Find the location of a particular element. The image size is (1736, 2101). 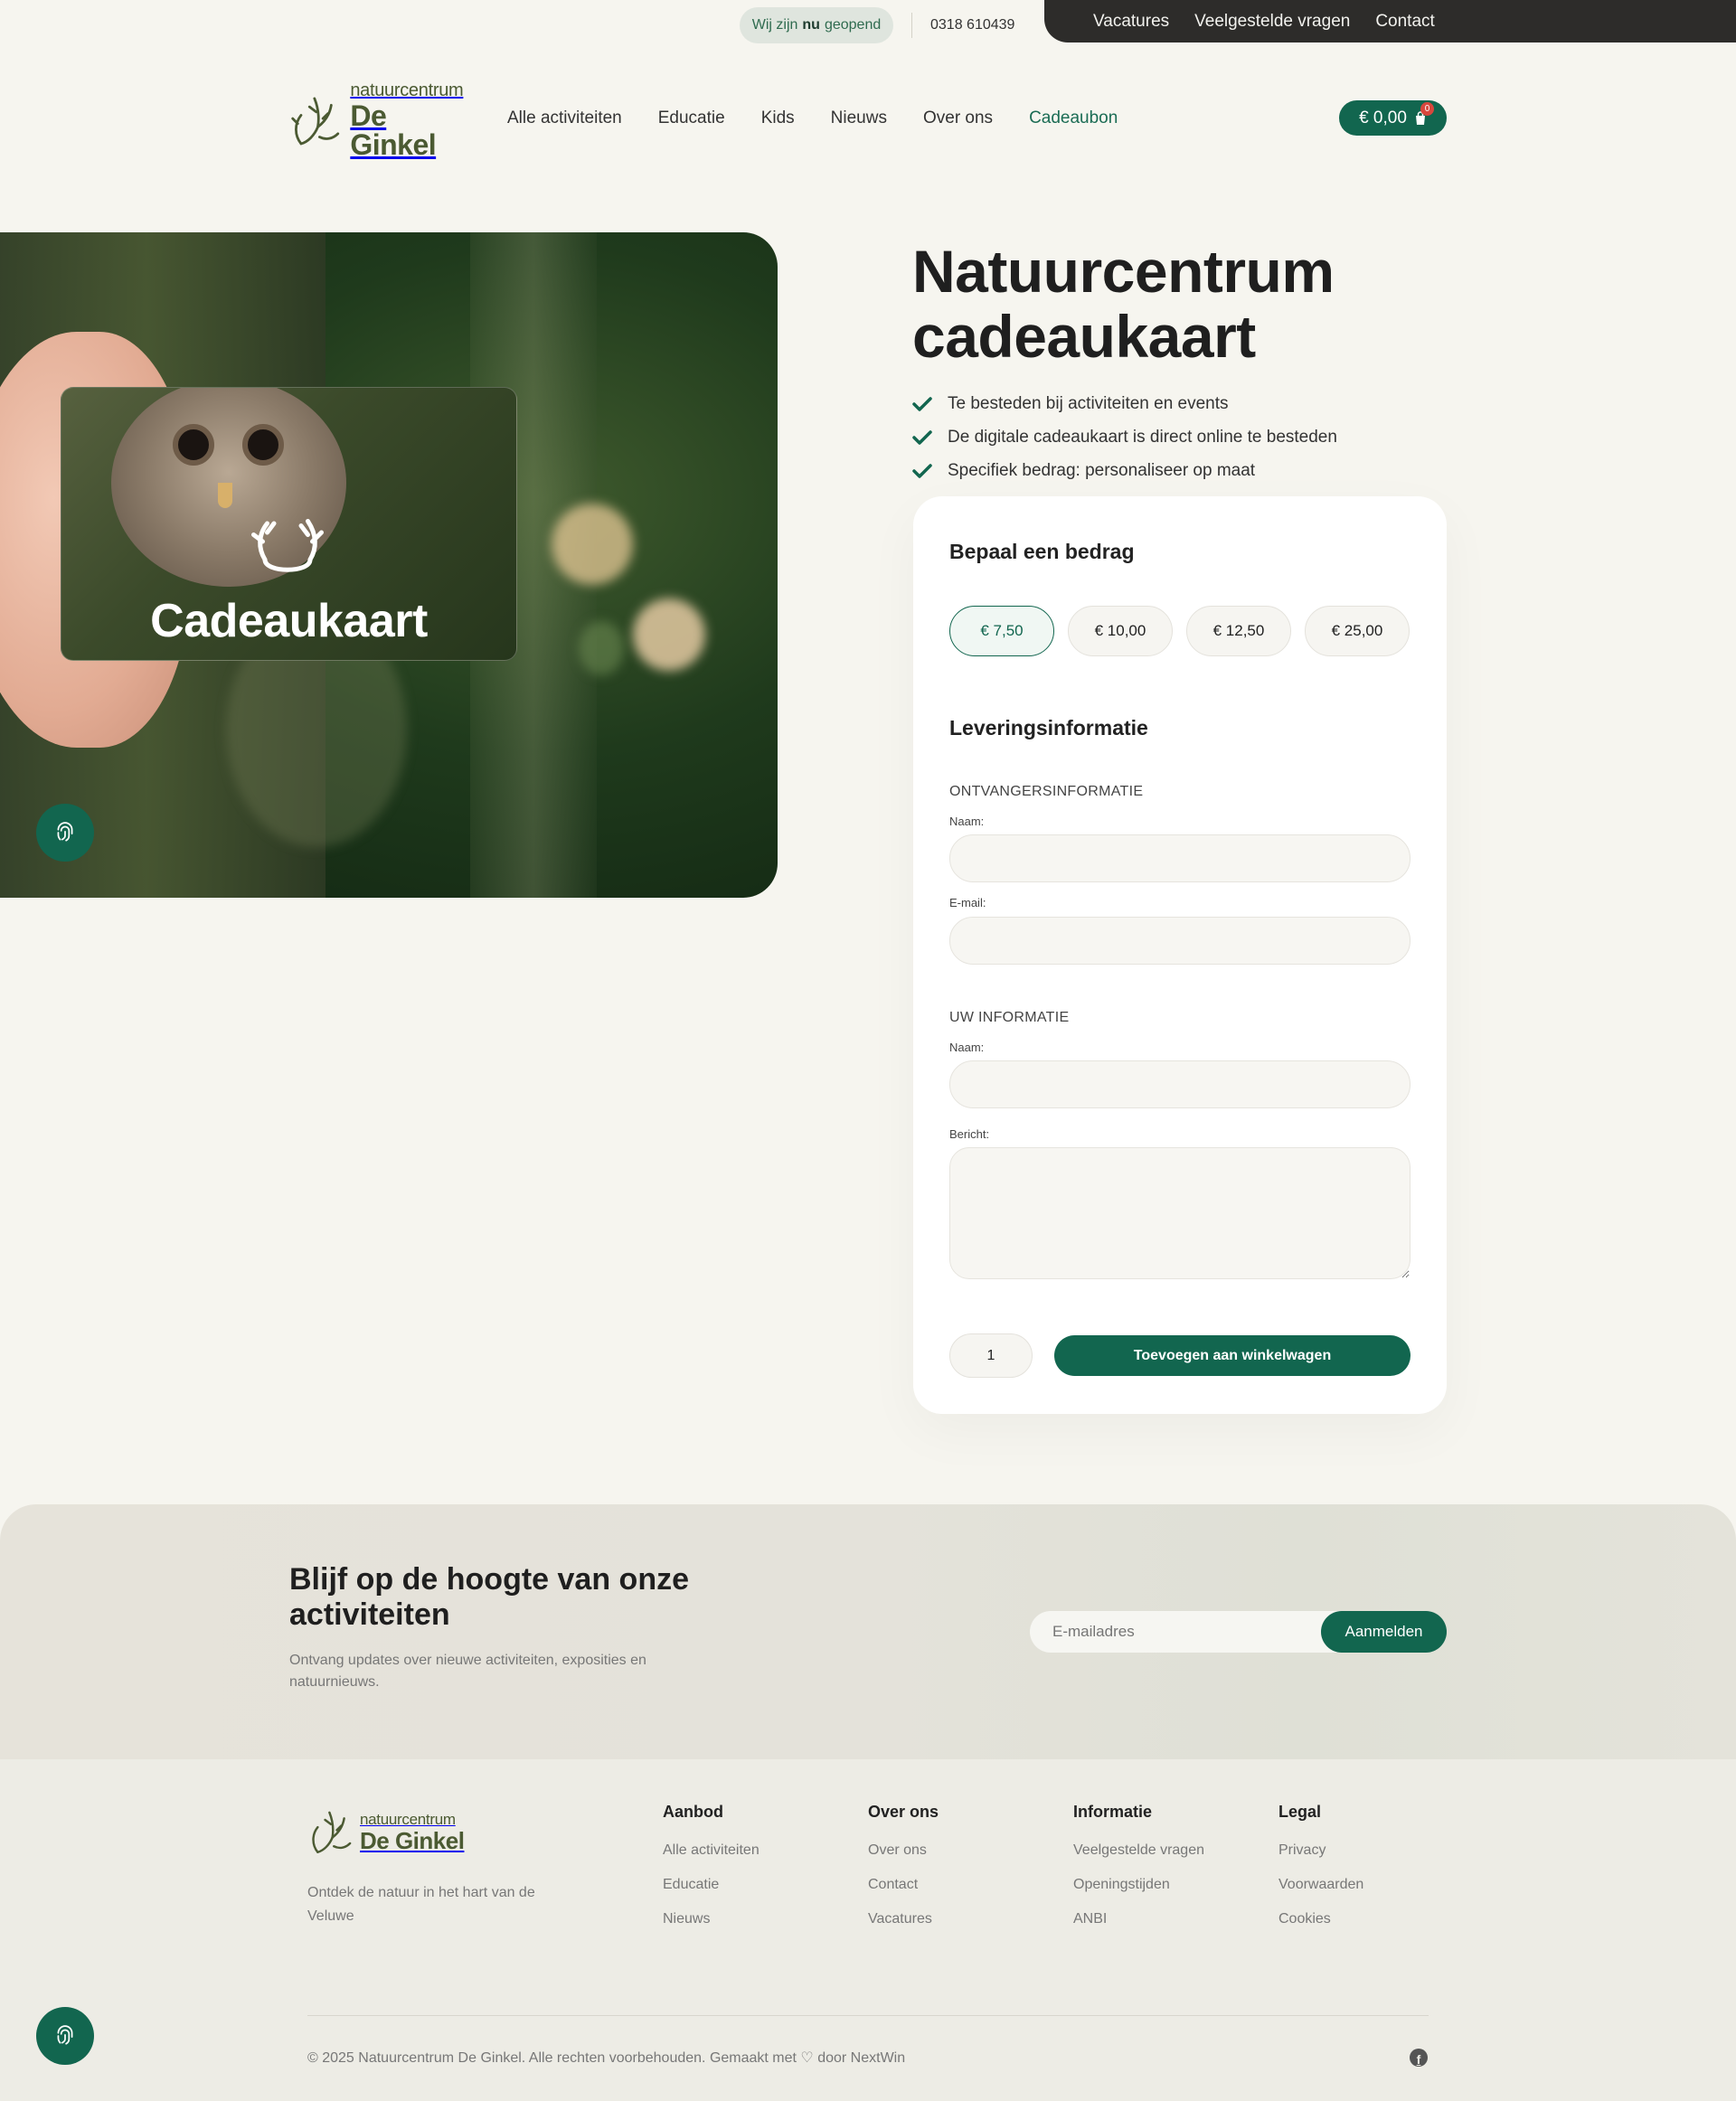

site-logo: natuurcentrum De Ginkel is located at coordinates (380, 120).